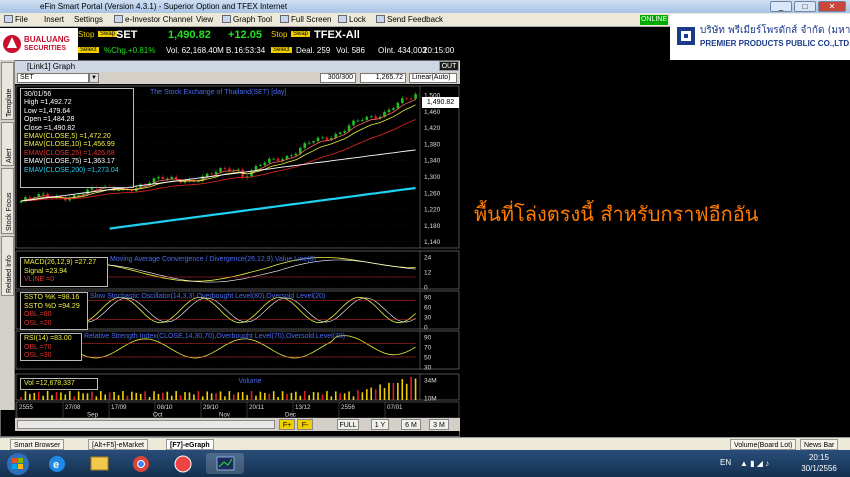 Image resolution: width=850 pixels, height=477 pixels. I want to click on macd-tick-label: 24, so click(428, 258).